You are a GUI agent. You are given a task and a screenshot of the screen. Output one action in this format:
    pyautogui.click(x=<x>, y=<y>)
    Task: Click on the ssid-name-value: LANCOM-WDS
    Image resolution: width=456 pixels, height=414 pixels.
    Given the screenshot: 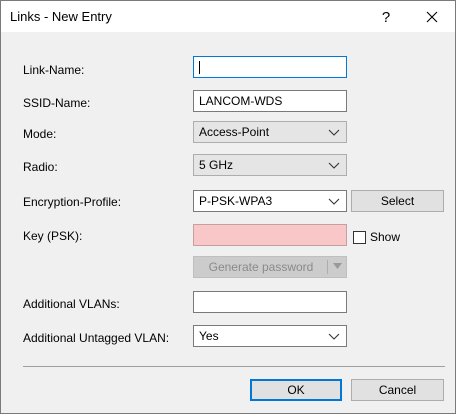 What is the action you would take?
    pyautogui.click(x=241, y=101)
    